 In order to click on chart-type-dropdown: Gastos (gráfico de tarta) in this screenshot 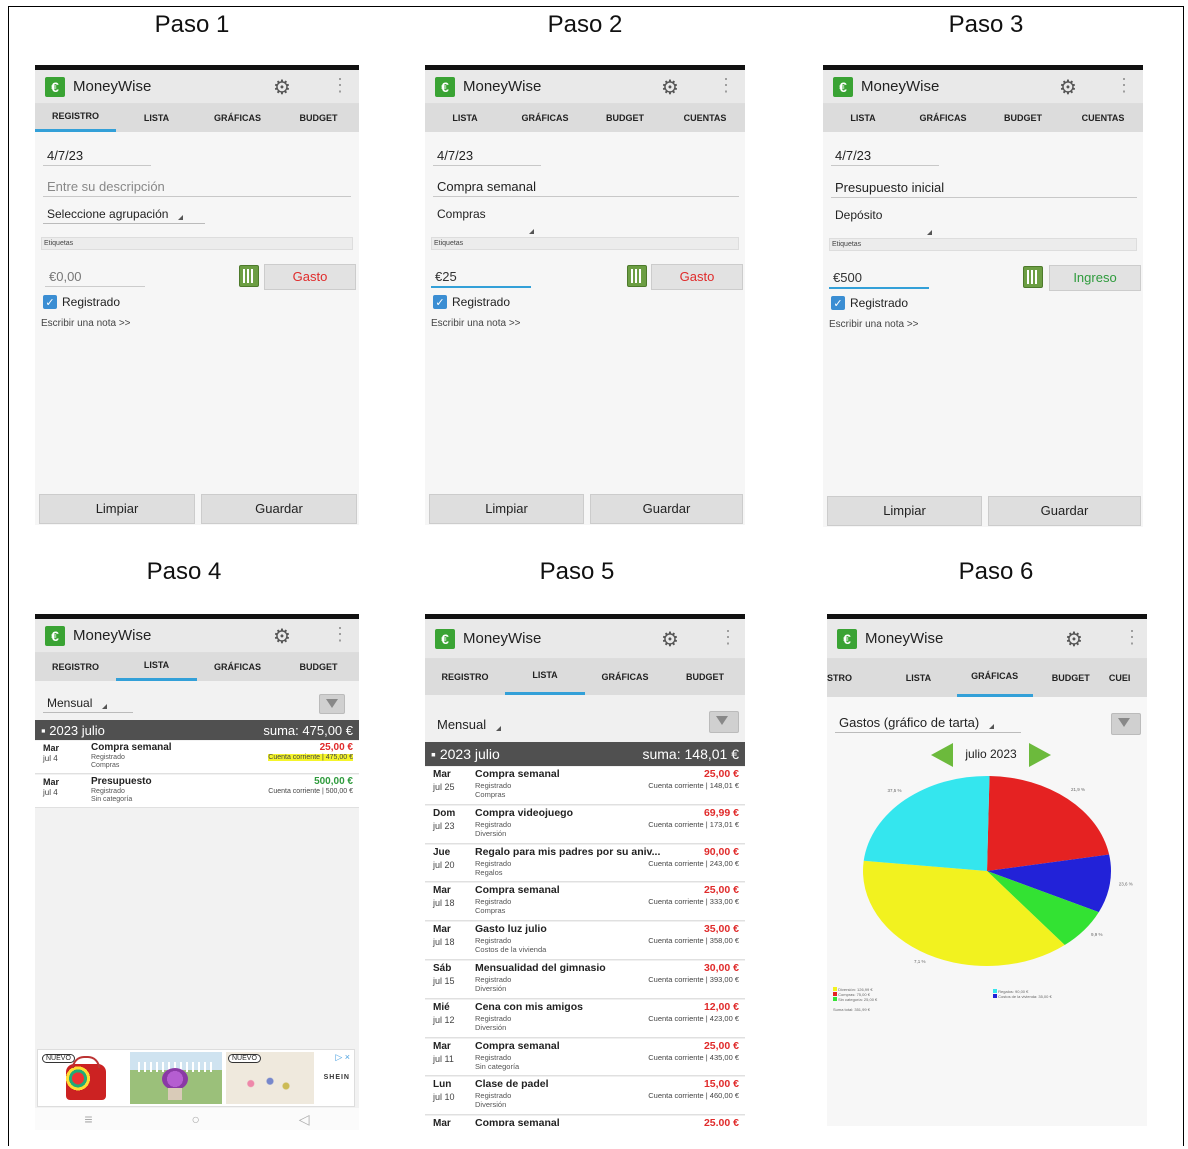, I will do `click(928, 723)`.